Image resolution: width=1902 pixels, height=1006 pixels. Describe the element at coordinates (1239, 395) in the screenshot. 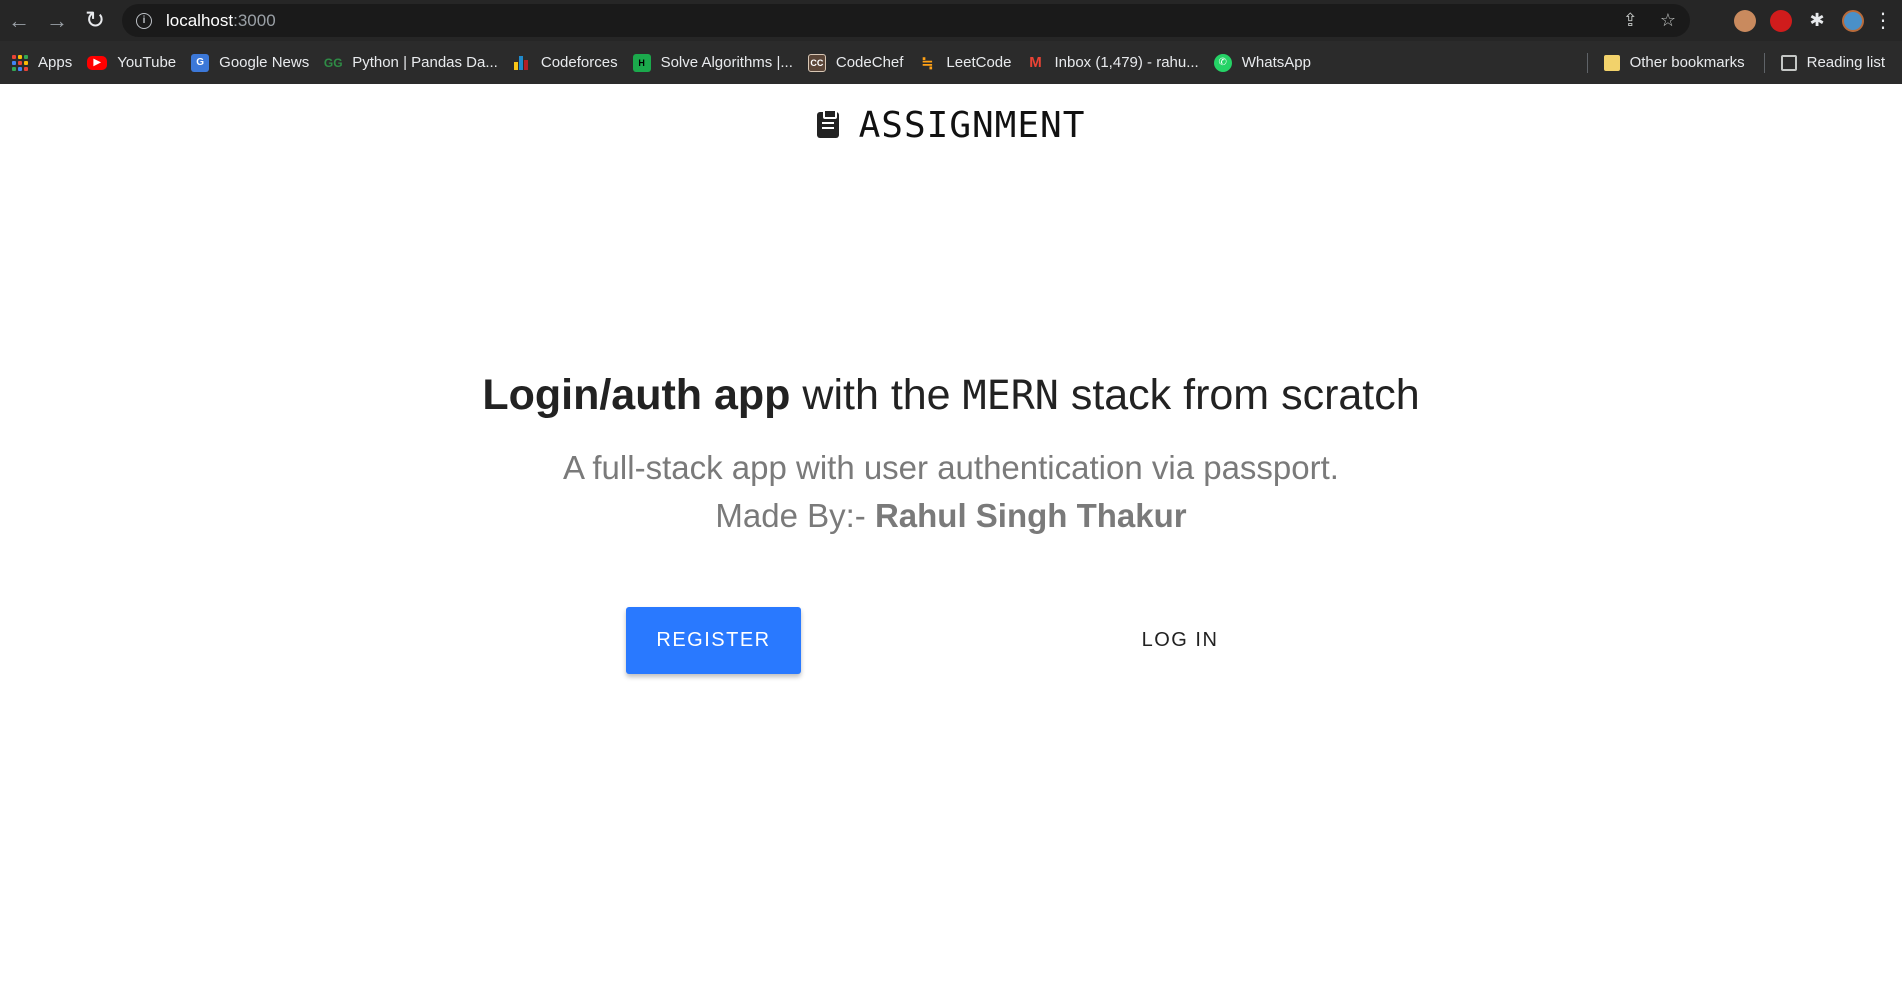

I see `headline-end: stack from scratch` at that location.